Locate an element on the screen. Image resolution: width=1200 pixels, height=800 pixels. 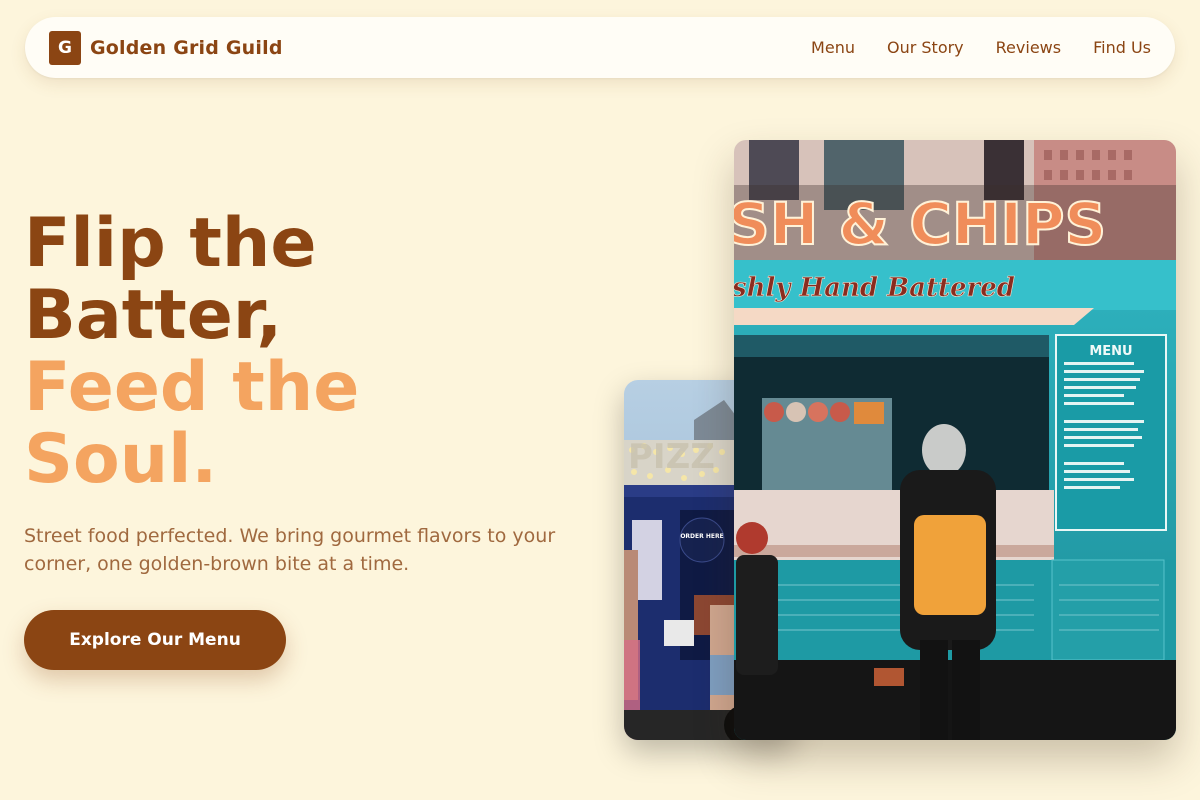
fish-chips-sign-text: SH & CHIPS is located at coordinates (920, 224).